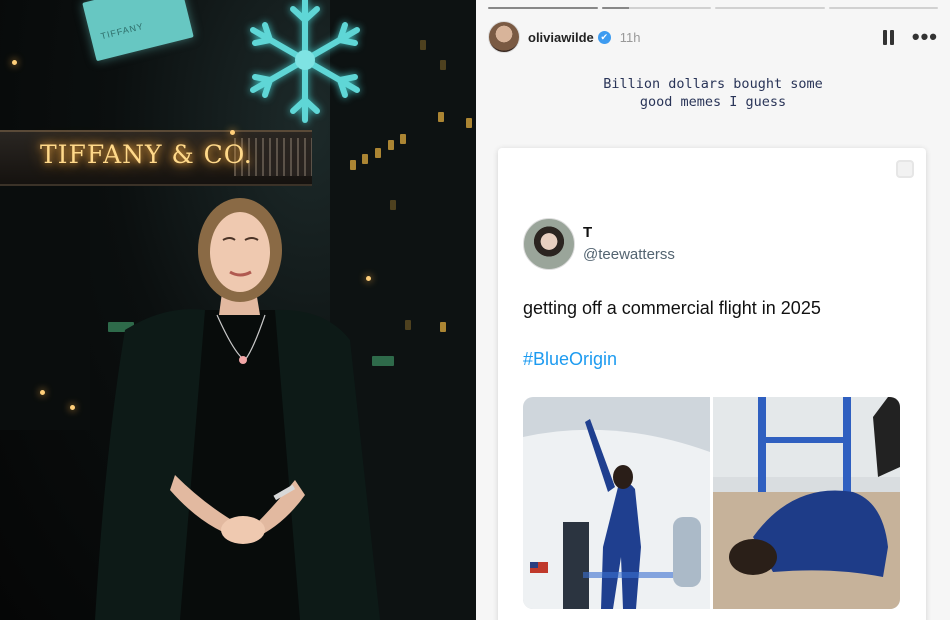 The height and width of the screenshot is (620, 950). Describe the element at coordinates (711, 503) in the screenshot. I see `tweet-media` at that location.